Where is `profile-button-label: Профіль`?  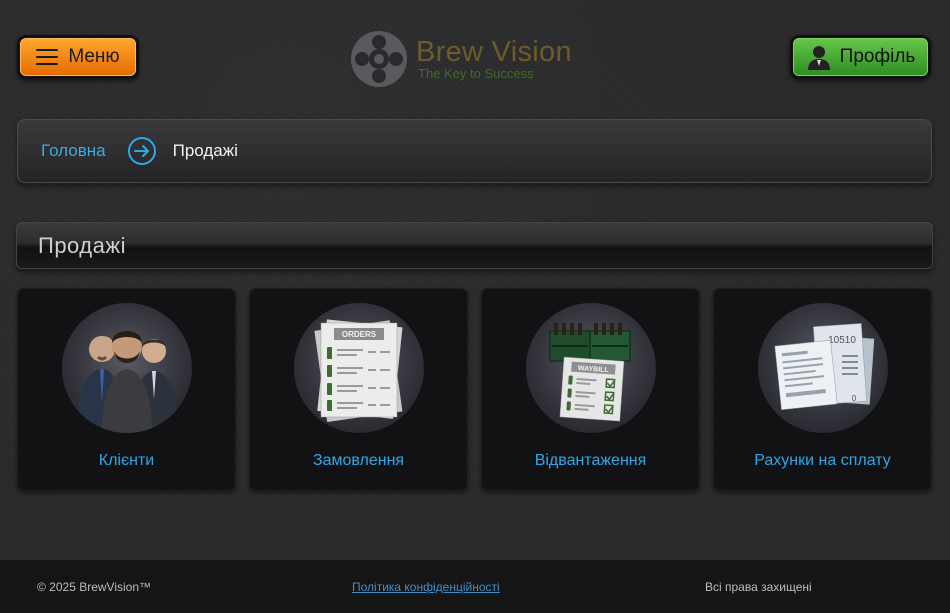 profile-button-label: Профіль is located at coordinates (877, 56).